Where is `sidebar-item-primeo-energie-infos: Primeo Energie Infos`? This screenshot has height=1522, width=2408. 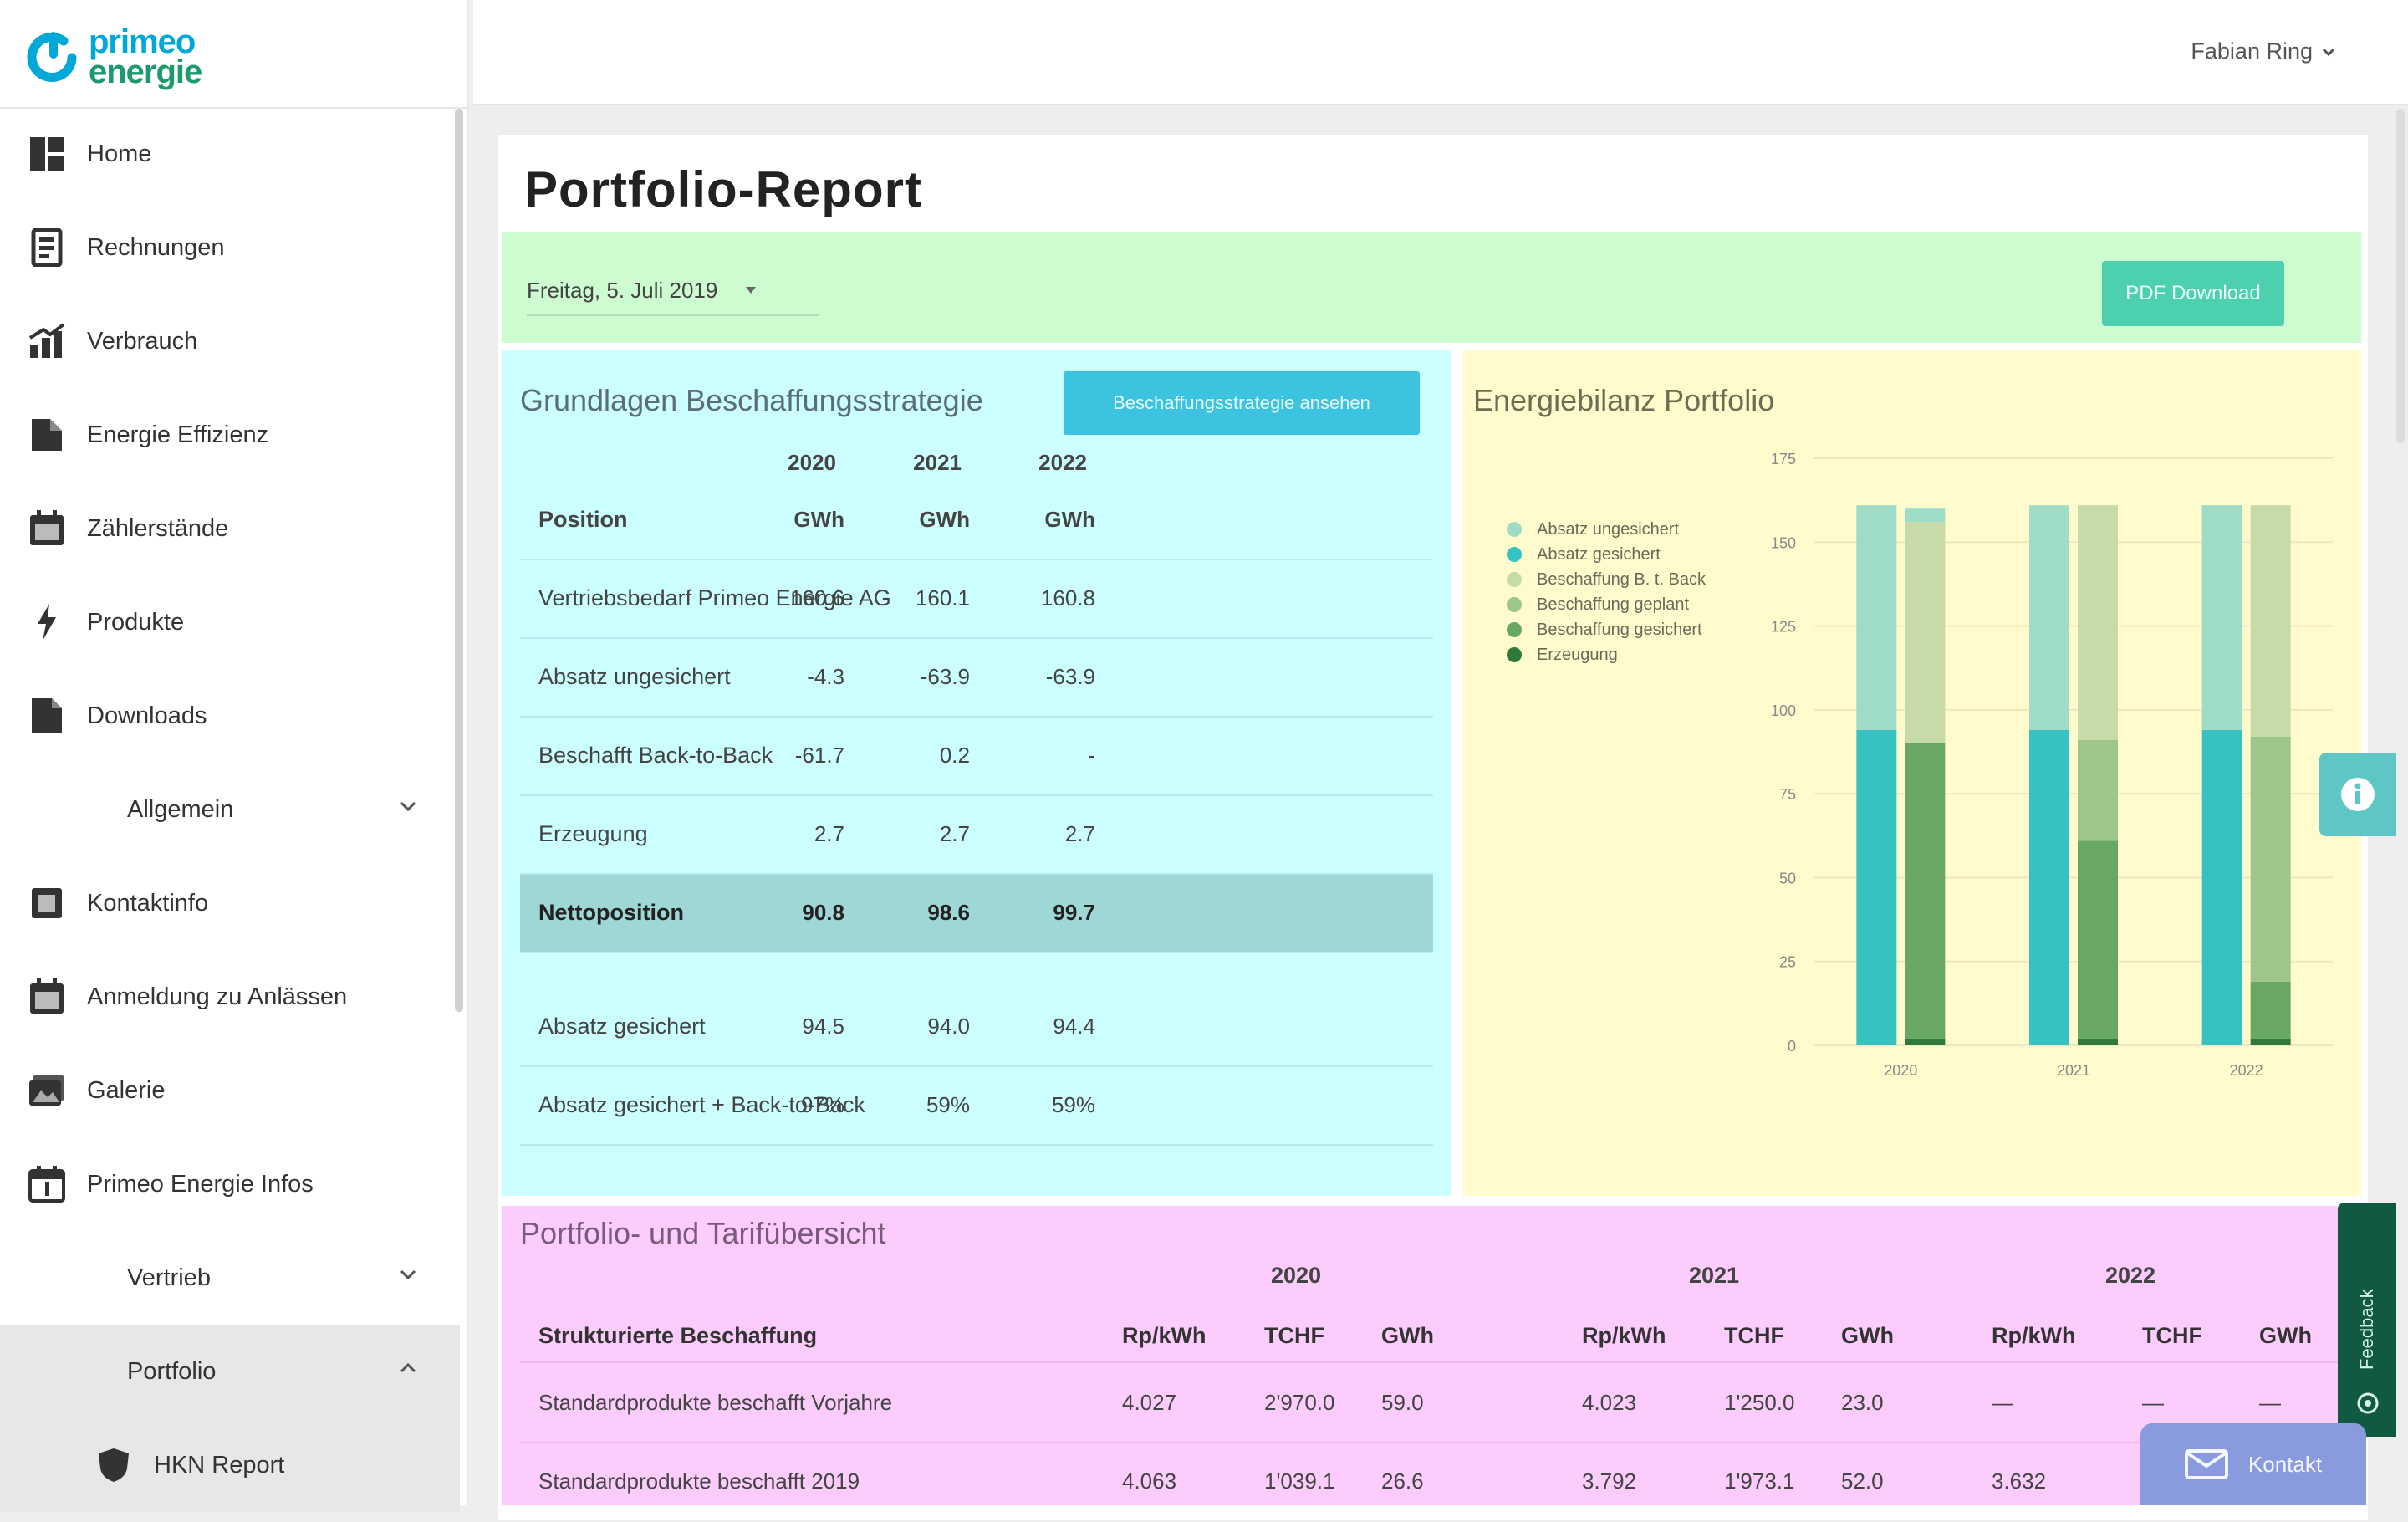 sidebar-item-primeo-energie-infos: Primeo Energie Infos is located at coordinates (230, 1184).